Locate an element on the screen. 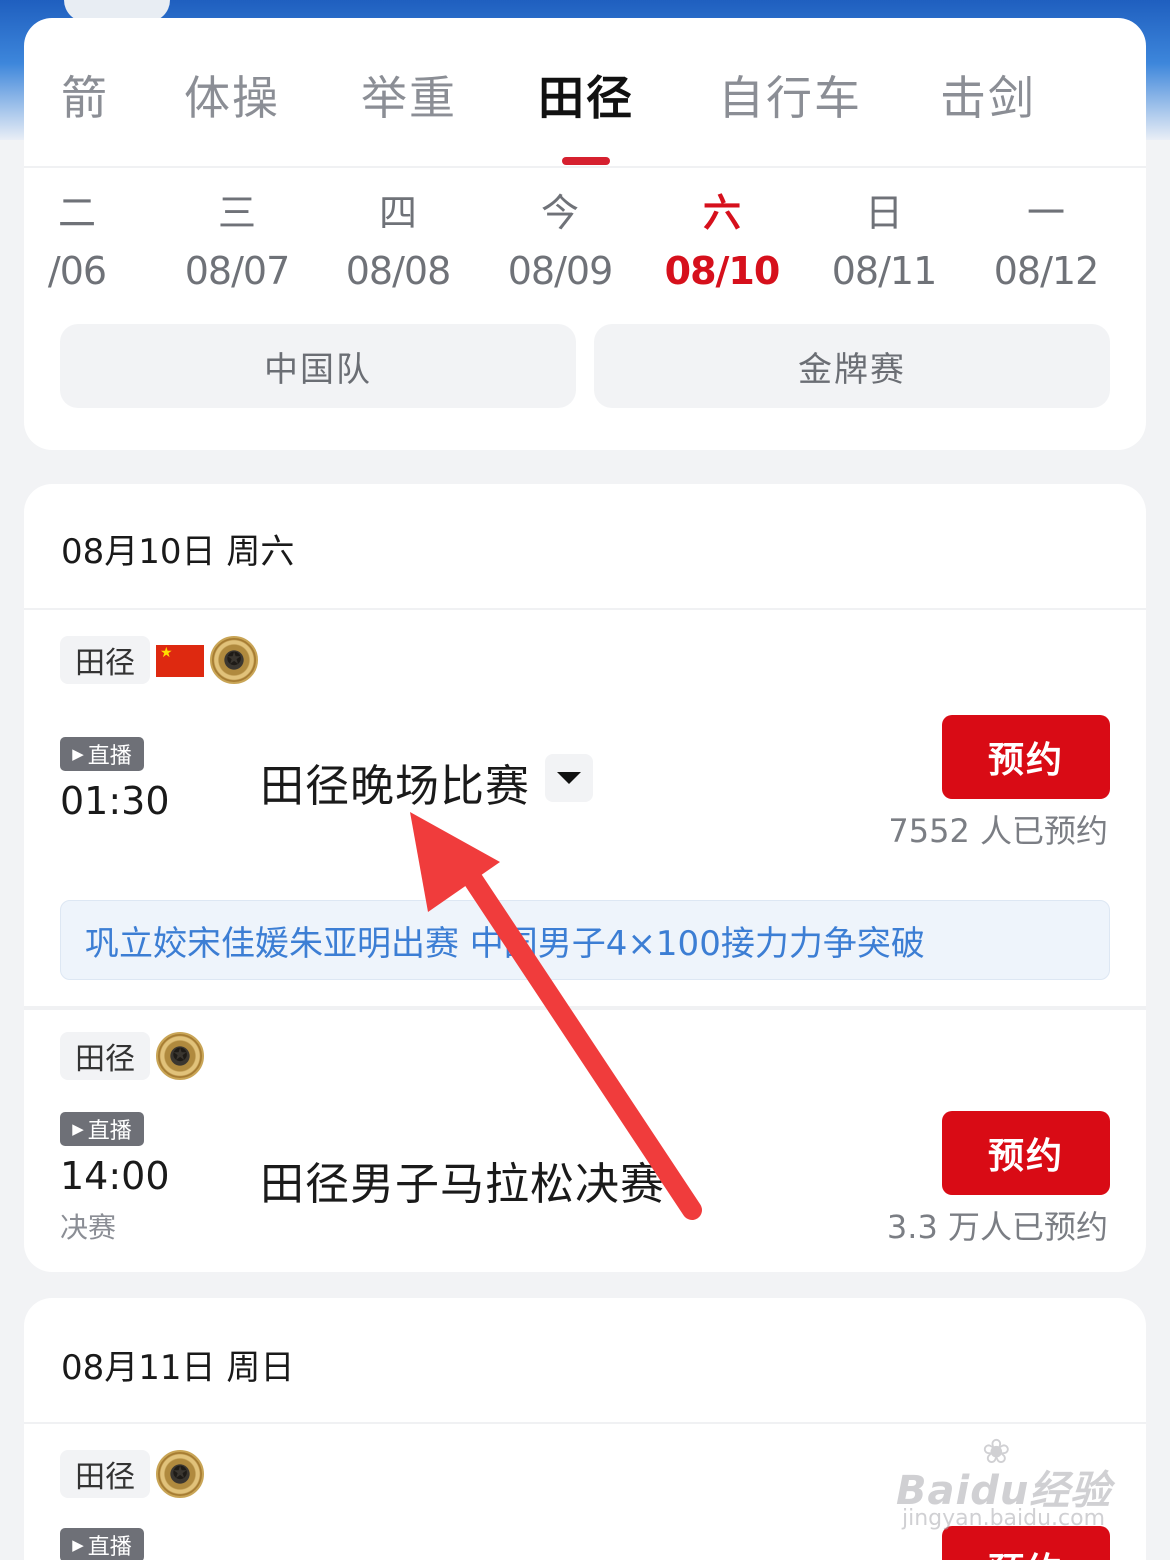 The image size is (1170, 1560). day-header: 08月11日 周日 is located at coordinates (178, 1368).